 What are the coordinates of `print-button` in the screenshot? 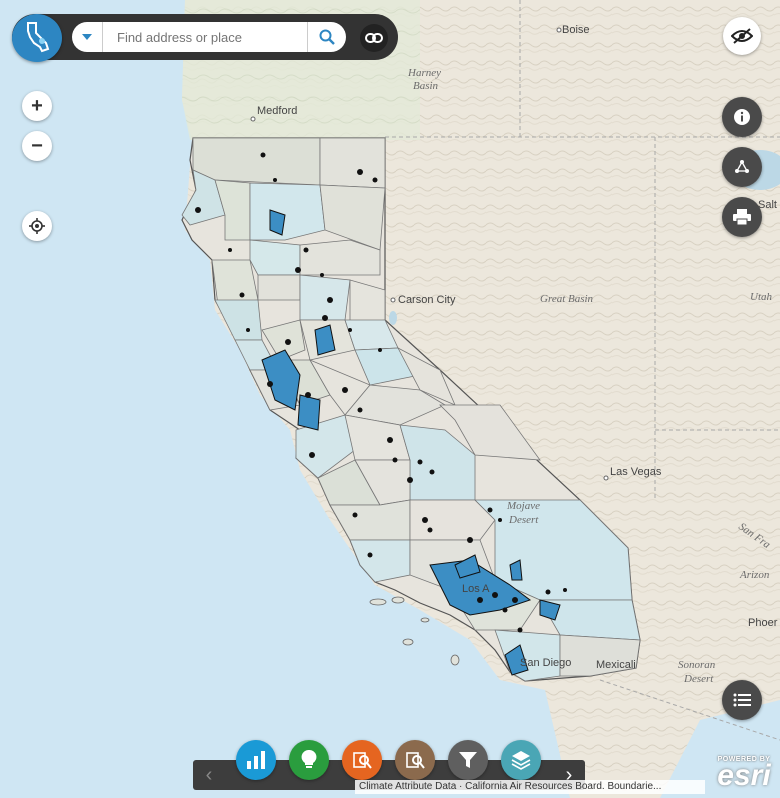 It's located at (742, 217).